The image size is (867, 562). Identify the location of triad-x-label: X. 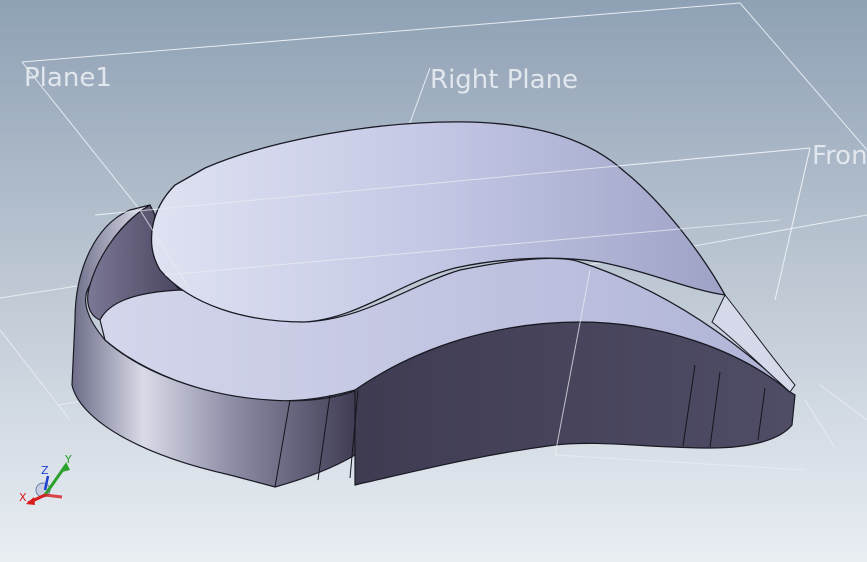
(23, 497).